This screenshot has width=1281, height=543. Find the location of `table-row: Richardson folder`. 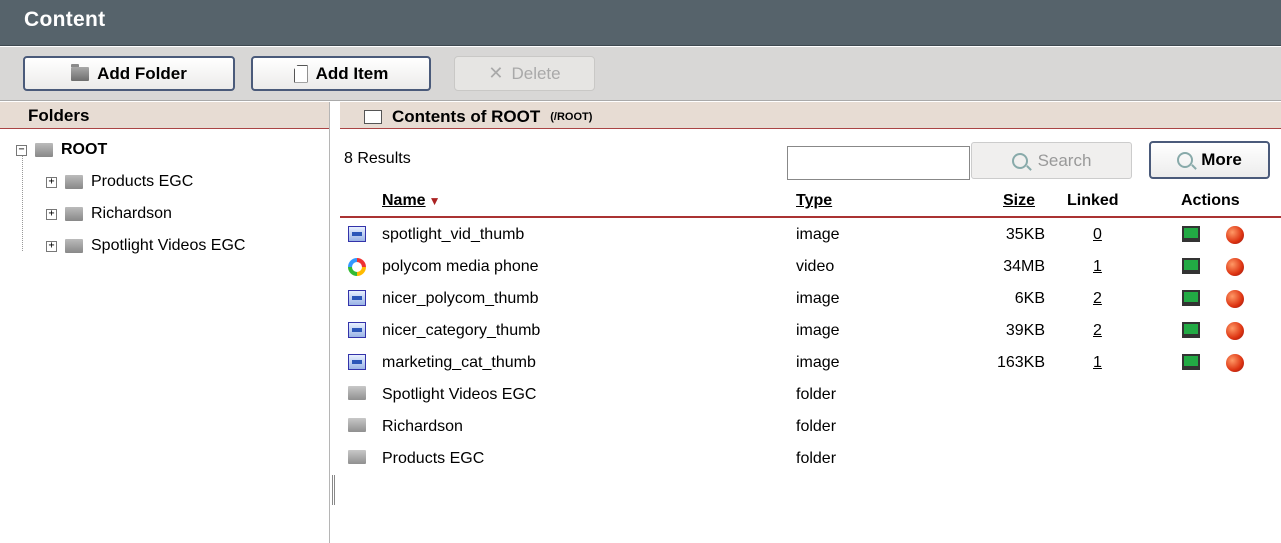

table-row: Richardson folder is located at coordinates (810, 428).